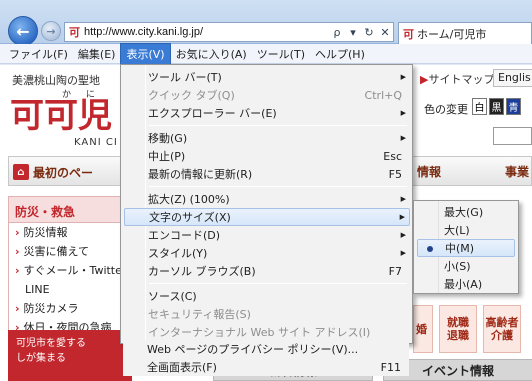 The width and height of the screenshot is (532, 381). I want to click on forward-arrow-icon: →, so click(51, 31).